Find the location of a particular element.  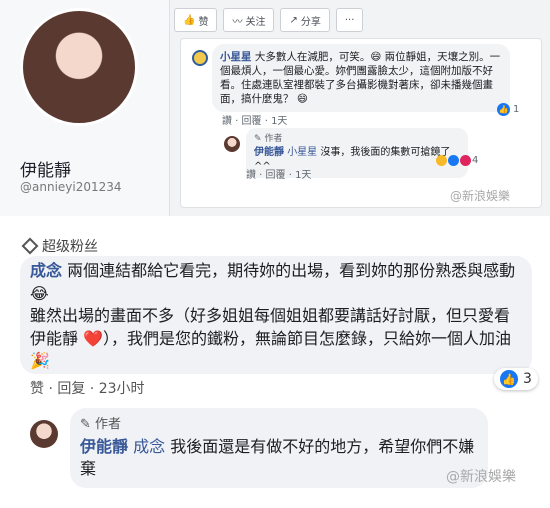

author-reply-avatar is located at coordinates (44, 434).